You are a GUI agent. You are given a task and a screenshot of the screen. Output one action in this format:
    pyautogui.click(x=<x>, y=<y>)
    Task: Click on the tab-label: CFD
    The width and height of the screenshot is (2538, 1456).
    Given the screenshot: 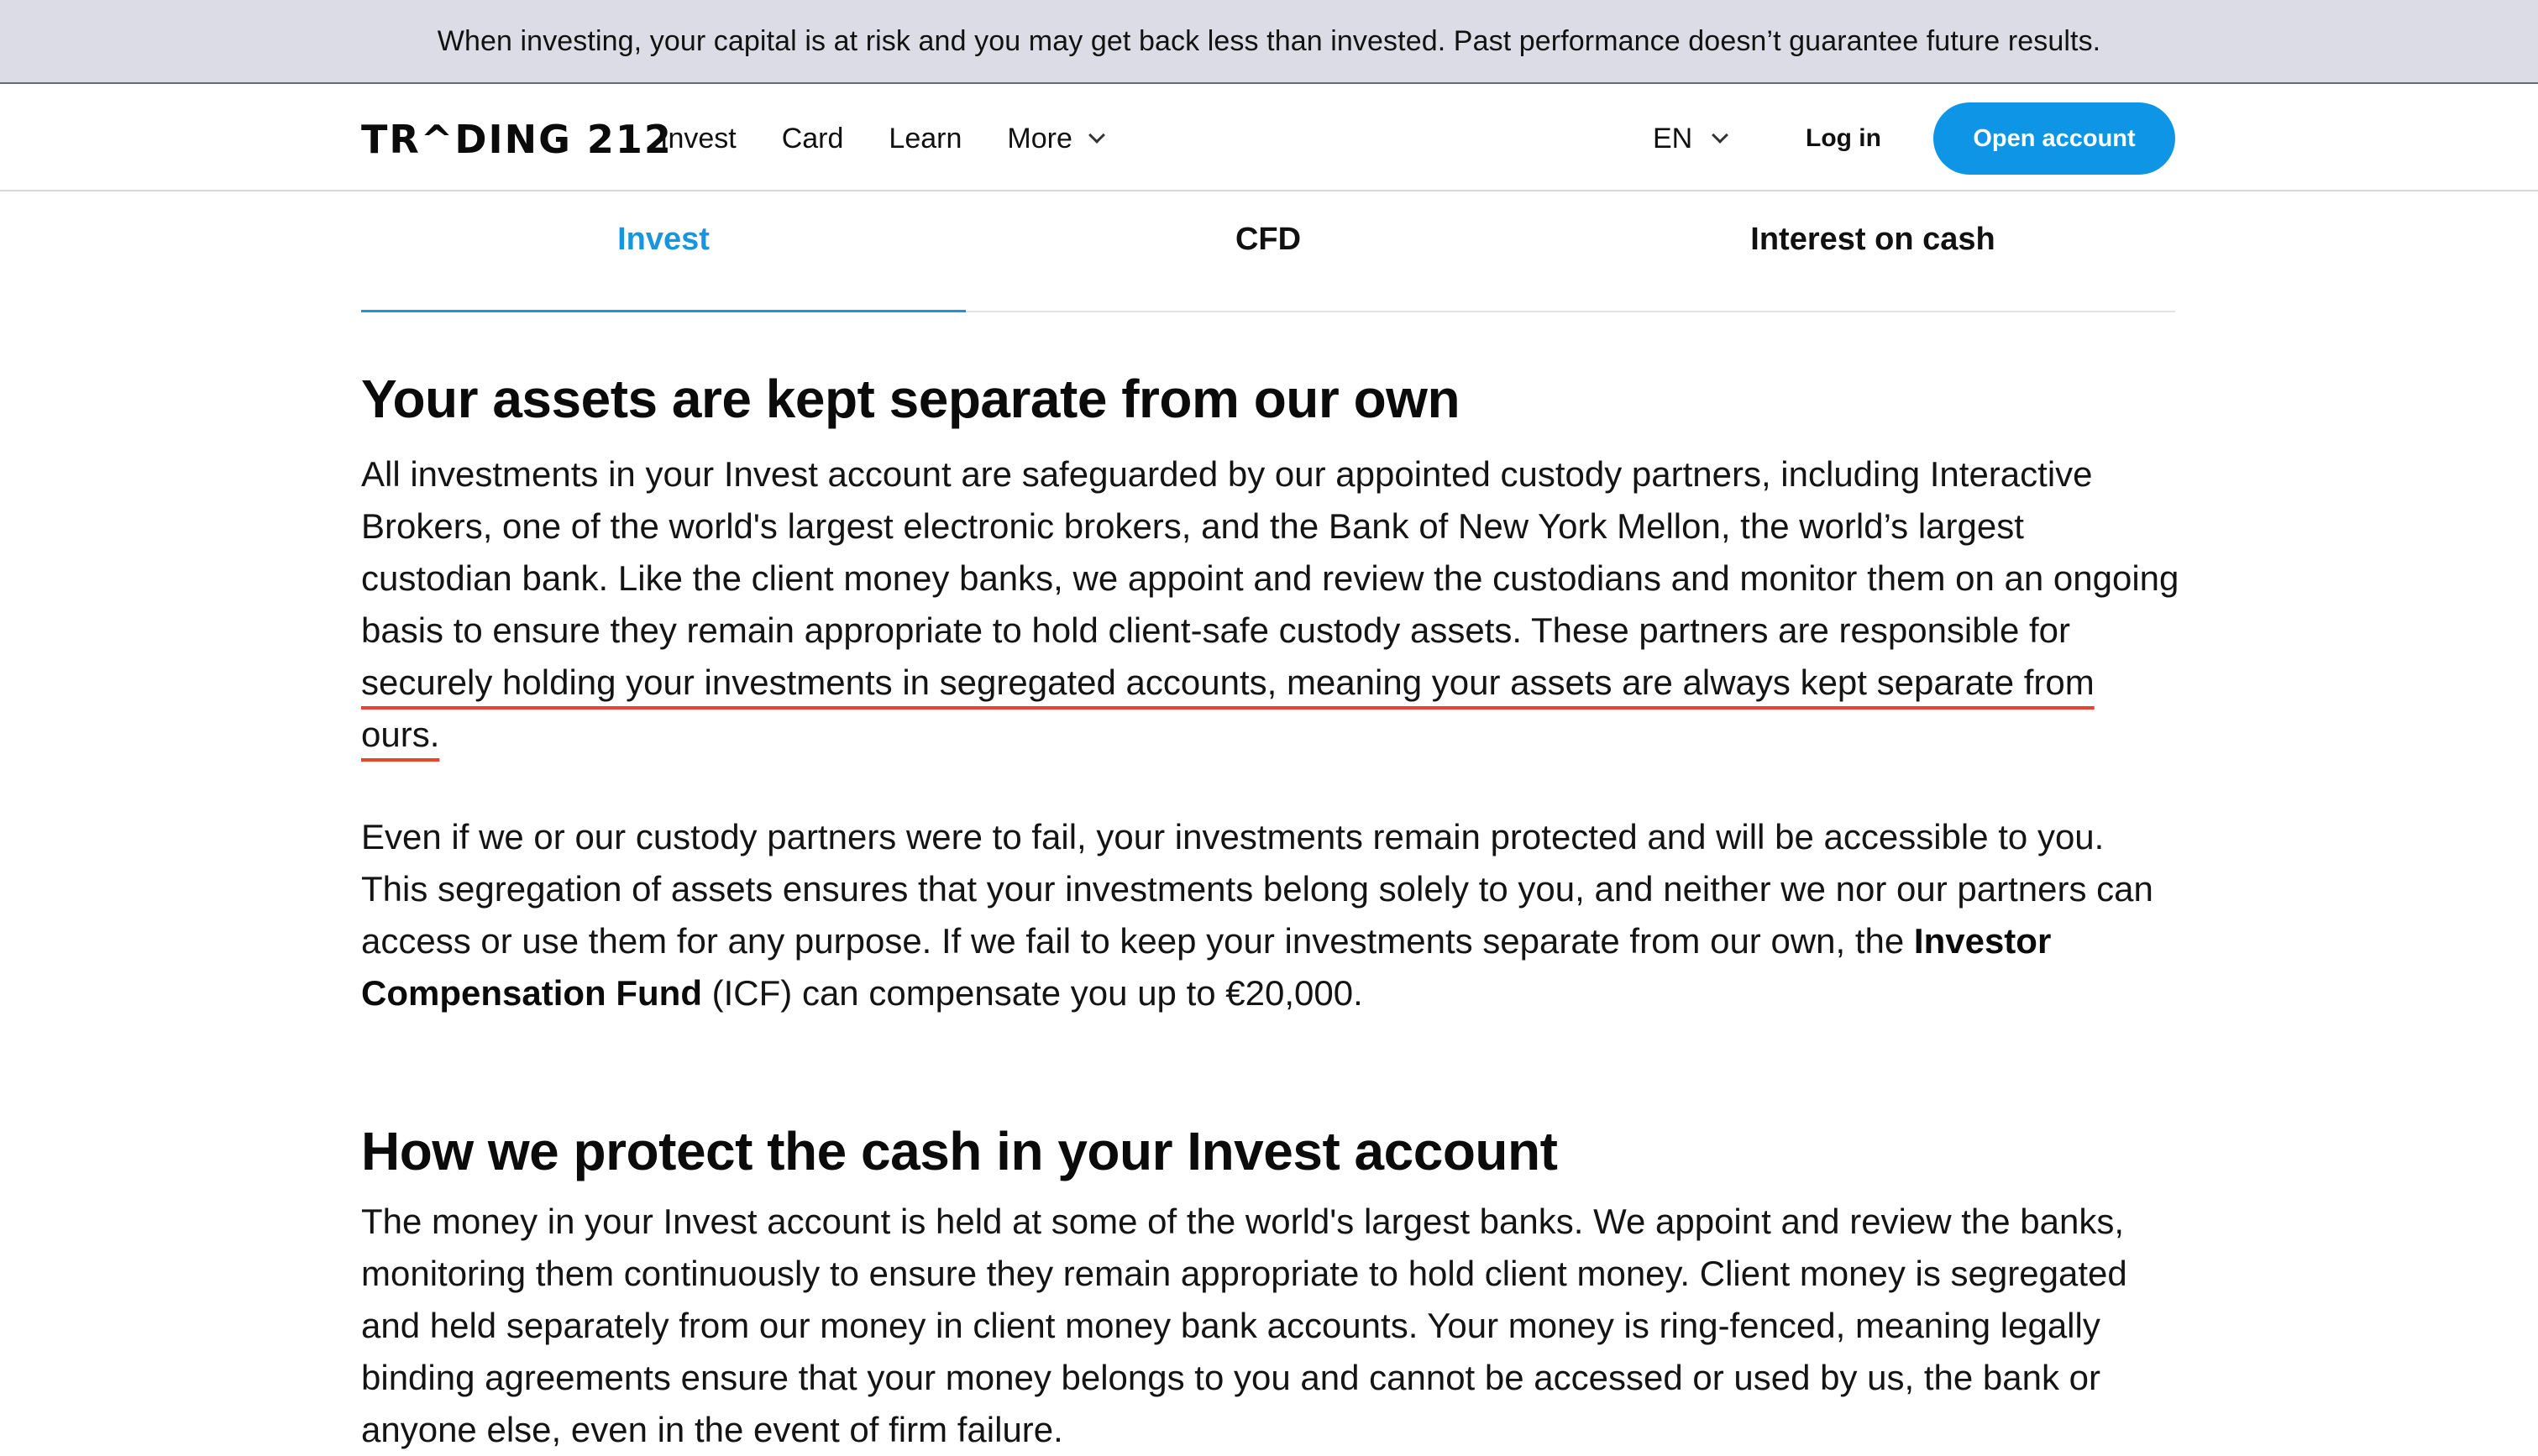 What is the action you would take?
    pyautogui.click(x=1268, y=239)
    